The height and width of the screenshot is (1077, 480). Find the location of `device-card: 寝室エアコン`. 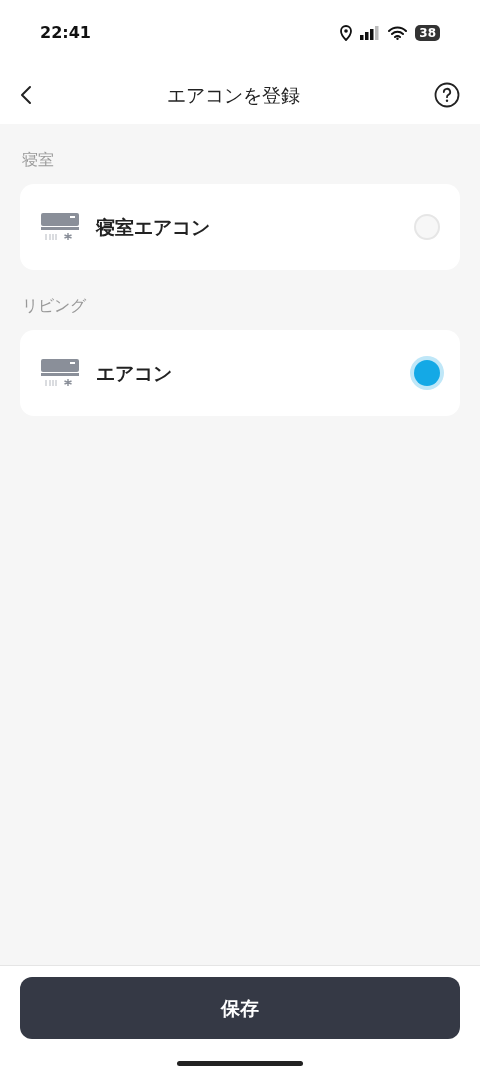

device-card: 寝室エアコン is located at coordinates (240, 227).